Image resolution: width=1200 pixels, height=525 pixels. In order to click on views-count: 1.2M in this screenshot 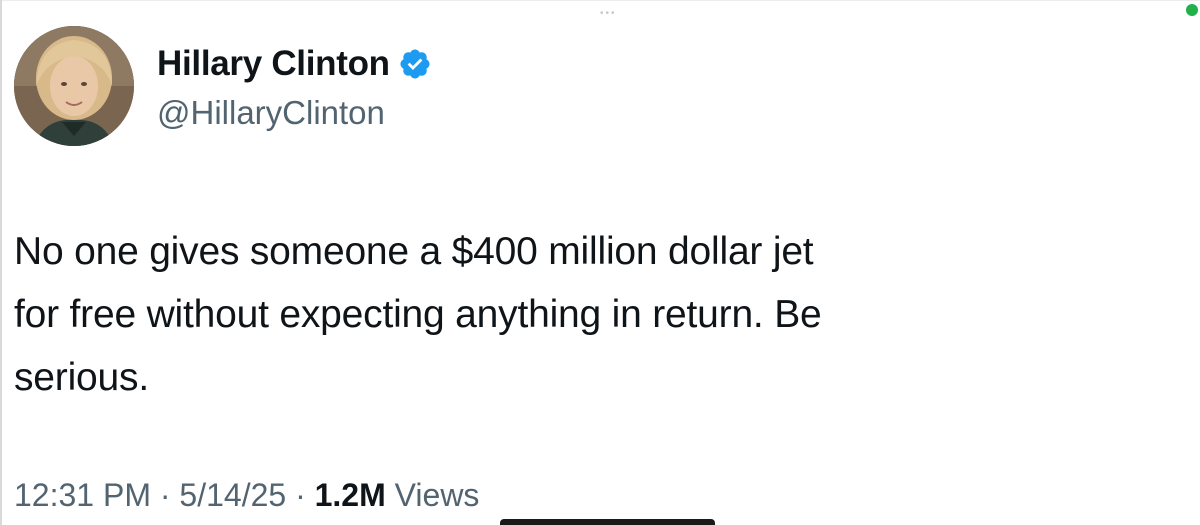, I will do `click(350, 495)`.